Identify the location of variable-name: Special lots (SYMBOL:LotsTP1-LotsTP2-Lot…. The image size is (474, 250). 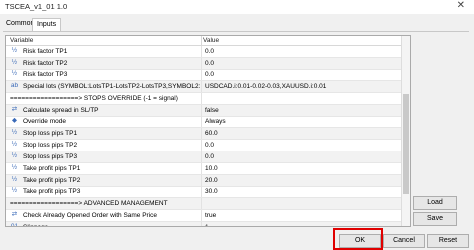
(112, 87).